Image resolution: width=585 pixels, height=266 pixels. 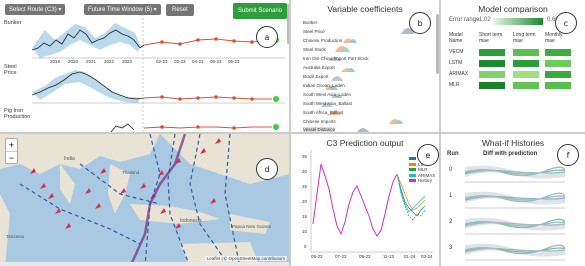 I want to click on x-tick: 07-23, so click(x=341, y=256).